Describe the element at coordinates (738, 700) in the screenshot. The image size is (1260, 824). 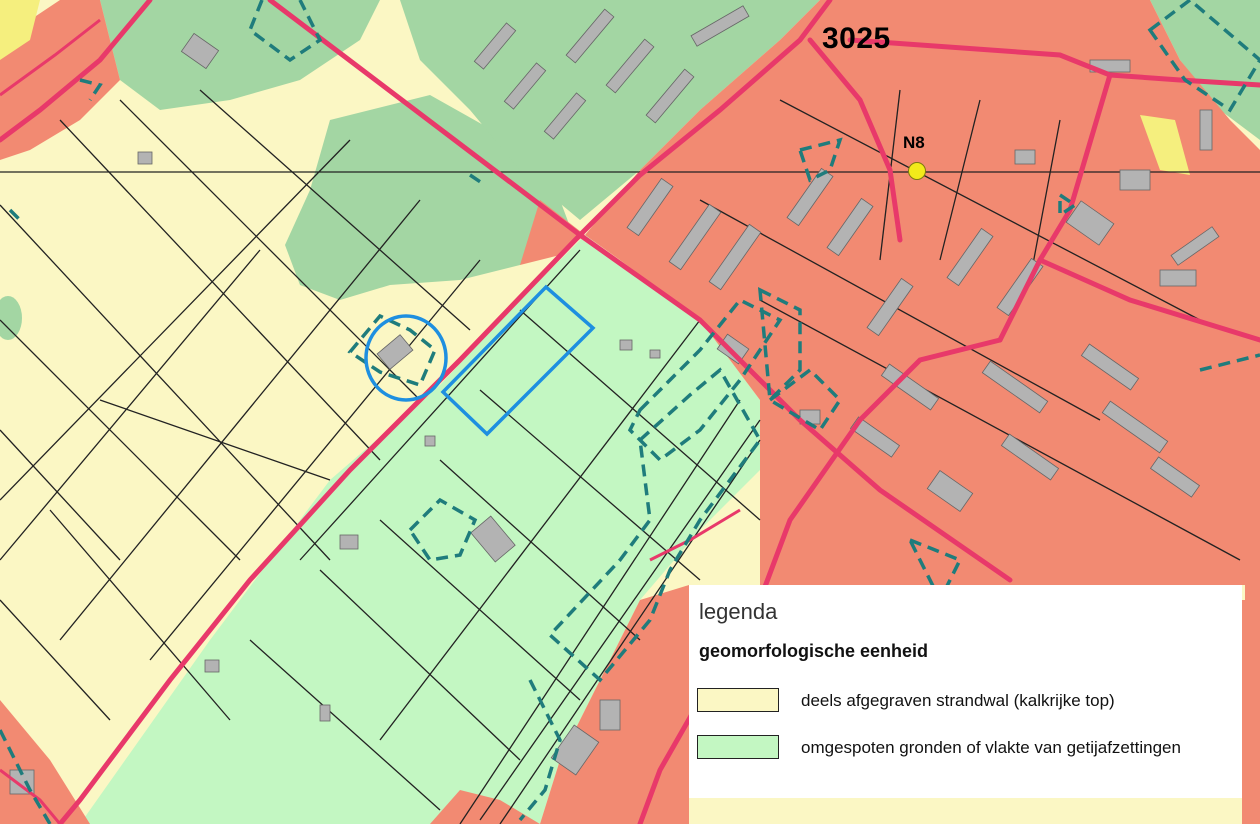
I see `legend-swatch-beach-ridge` at that location.